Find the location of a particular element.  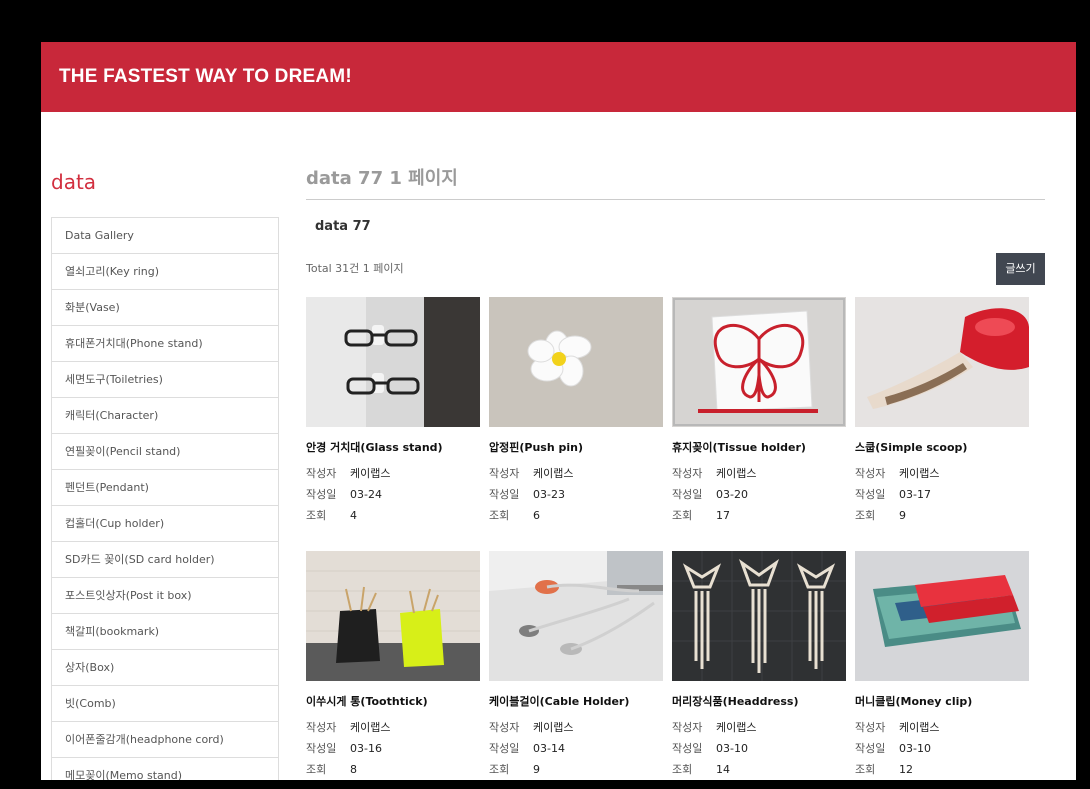

post-title: 머리장식품(Headdress) is located at coordinates (762, 701).